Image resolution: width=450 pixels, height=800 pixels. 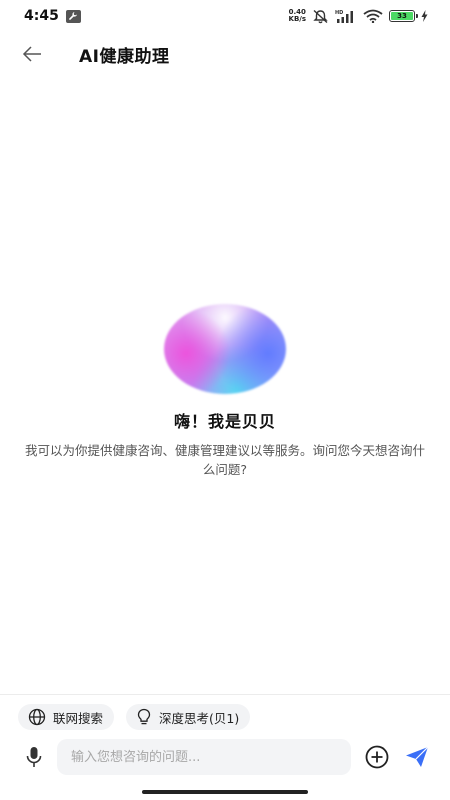 What do you see at coordinates (373, 16) in the screenshot?
I see `wifi-icon` at bounding box center [373, 16].